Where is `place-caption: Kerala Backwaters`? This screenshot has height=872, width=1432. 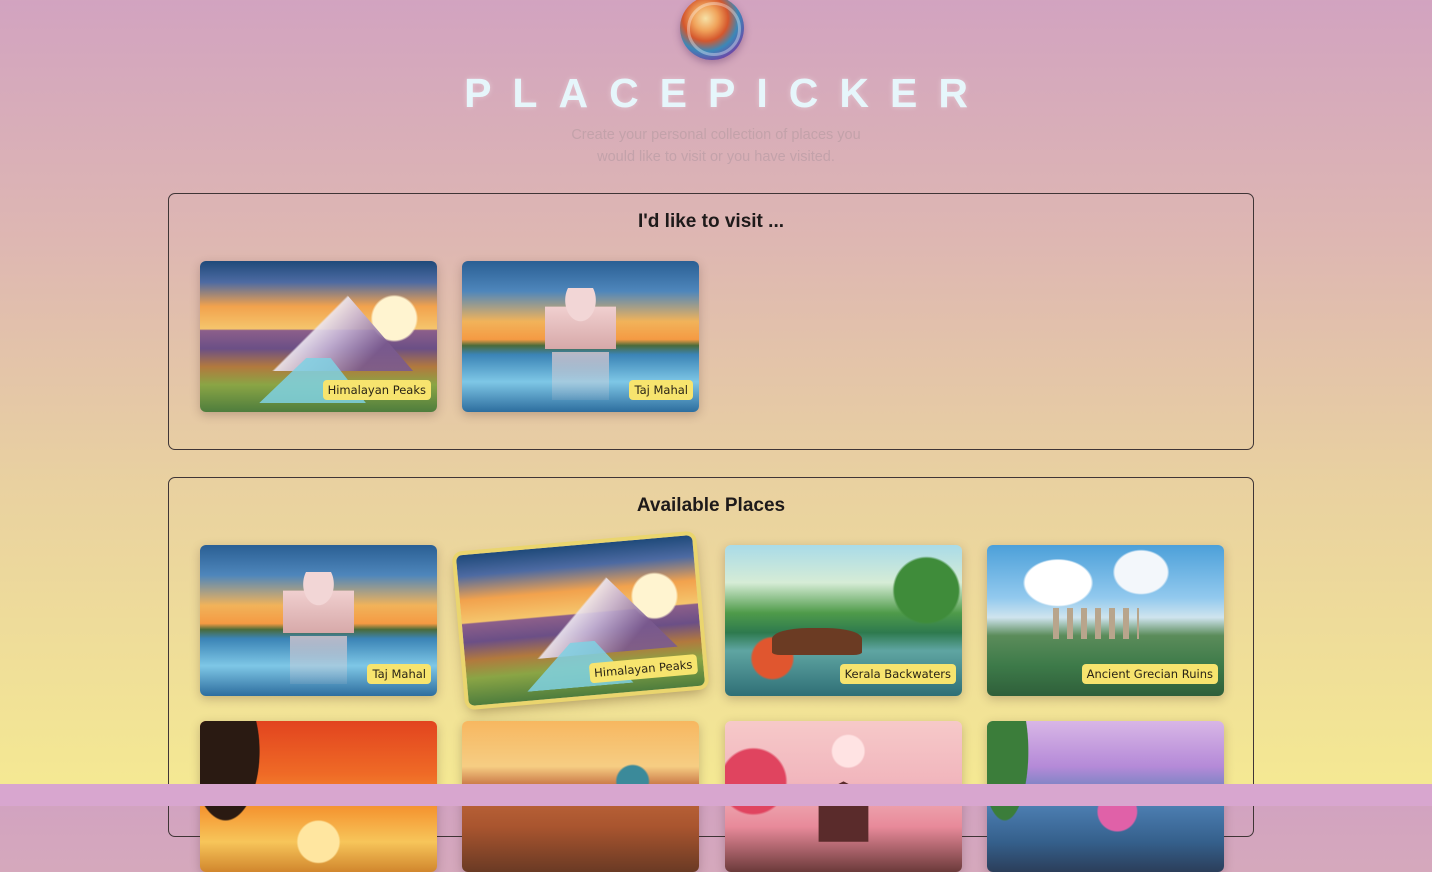 place-caption: Kerala Backwaters is located at coordinates (897, 674).